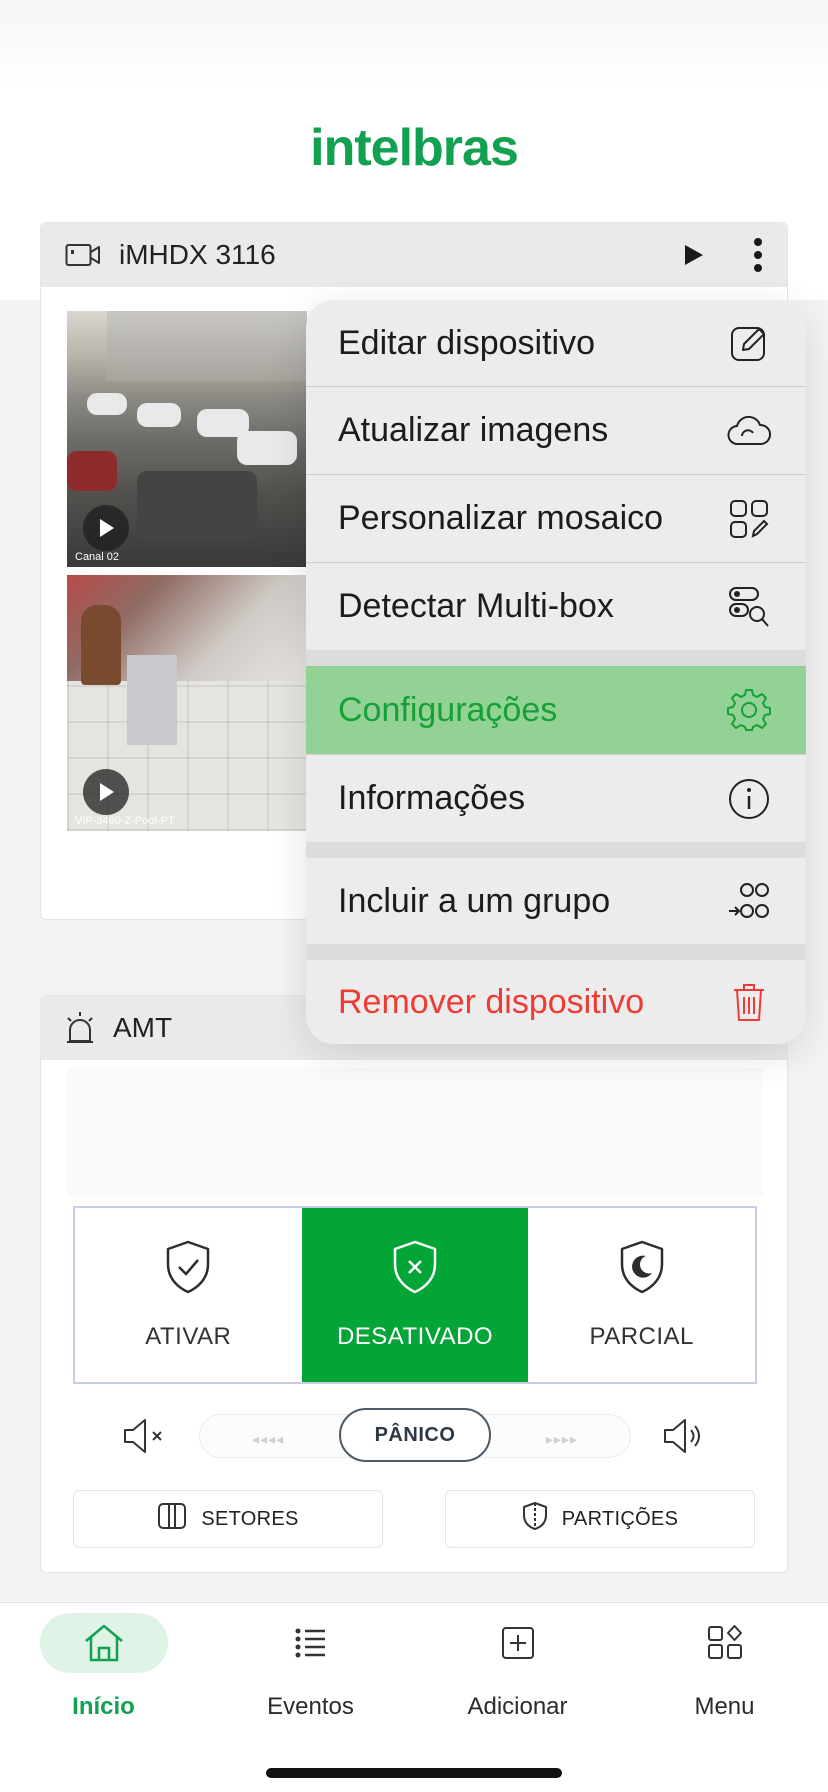 This screenshot has width=828, height=1792. I want to click on slide-left-arrows: ◂◂◂◂, so click(268, 1439).